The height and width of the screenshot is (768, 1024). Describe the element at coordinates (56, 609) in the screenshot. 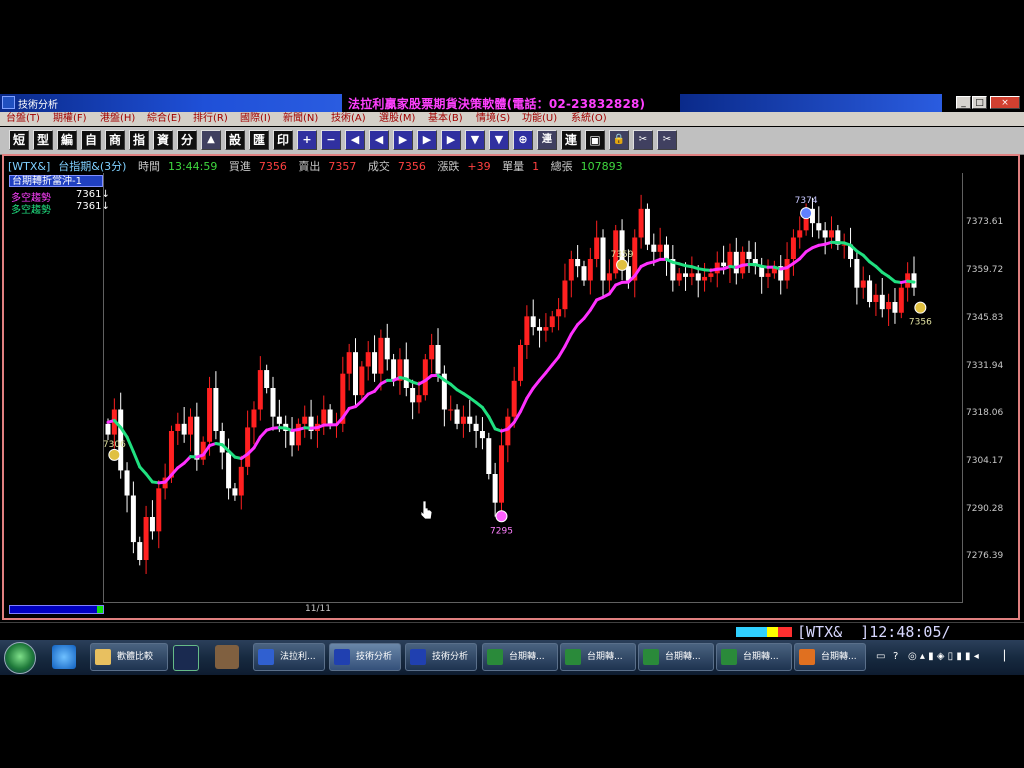

I see `chart-scrollbar` at that location.